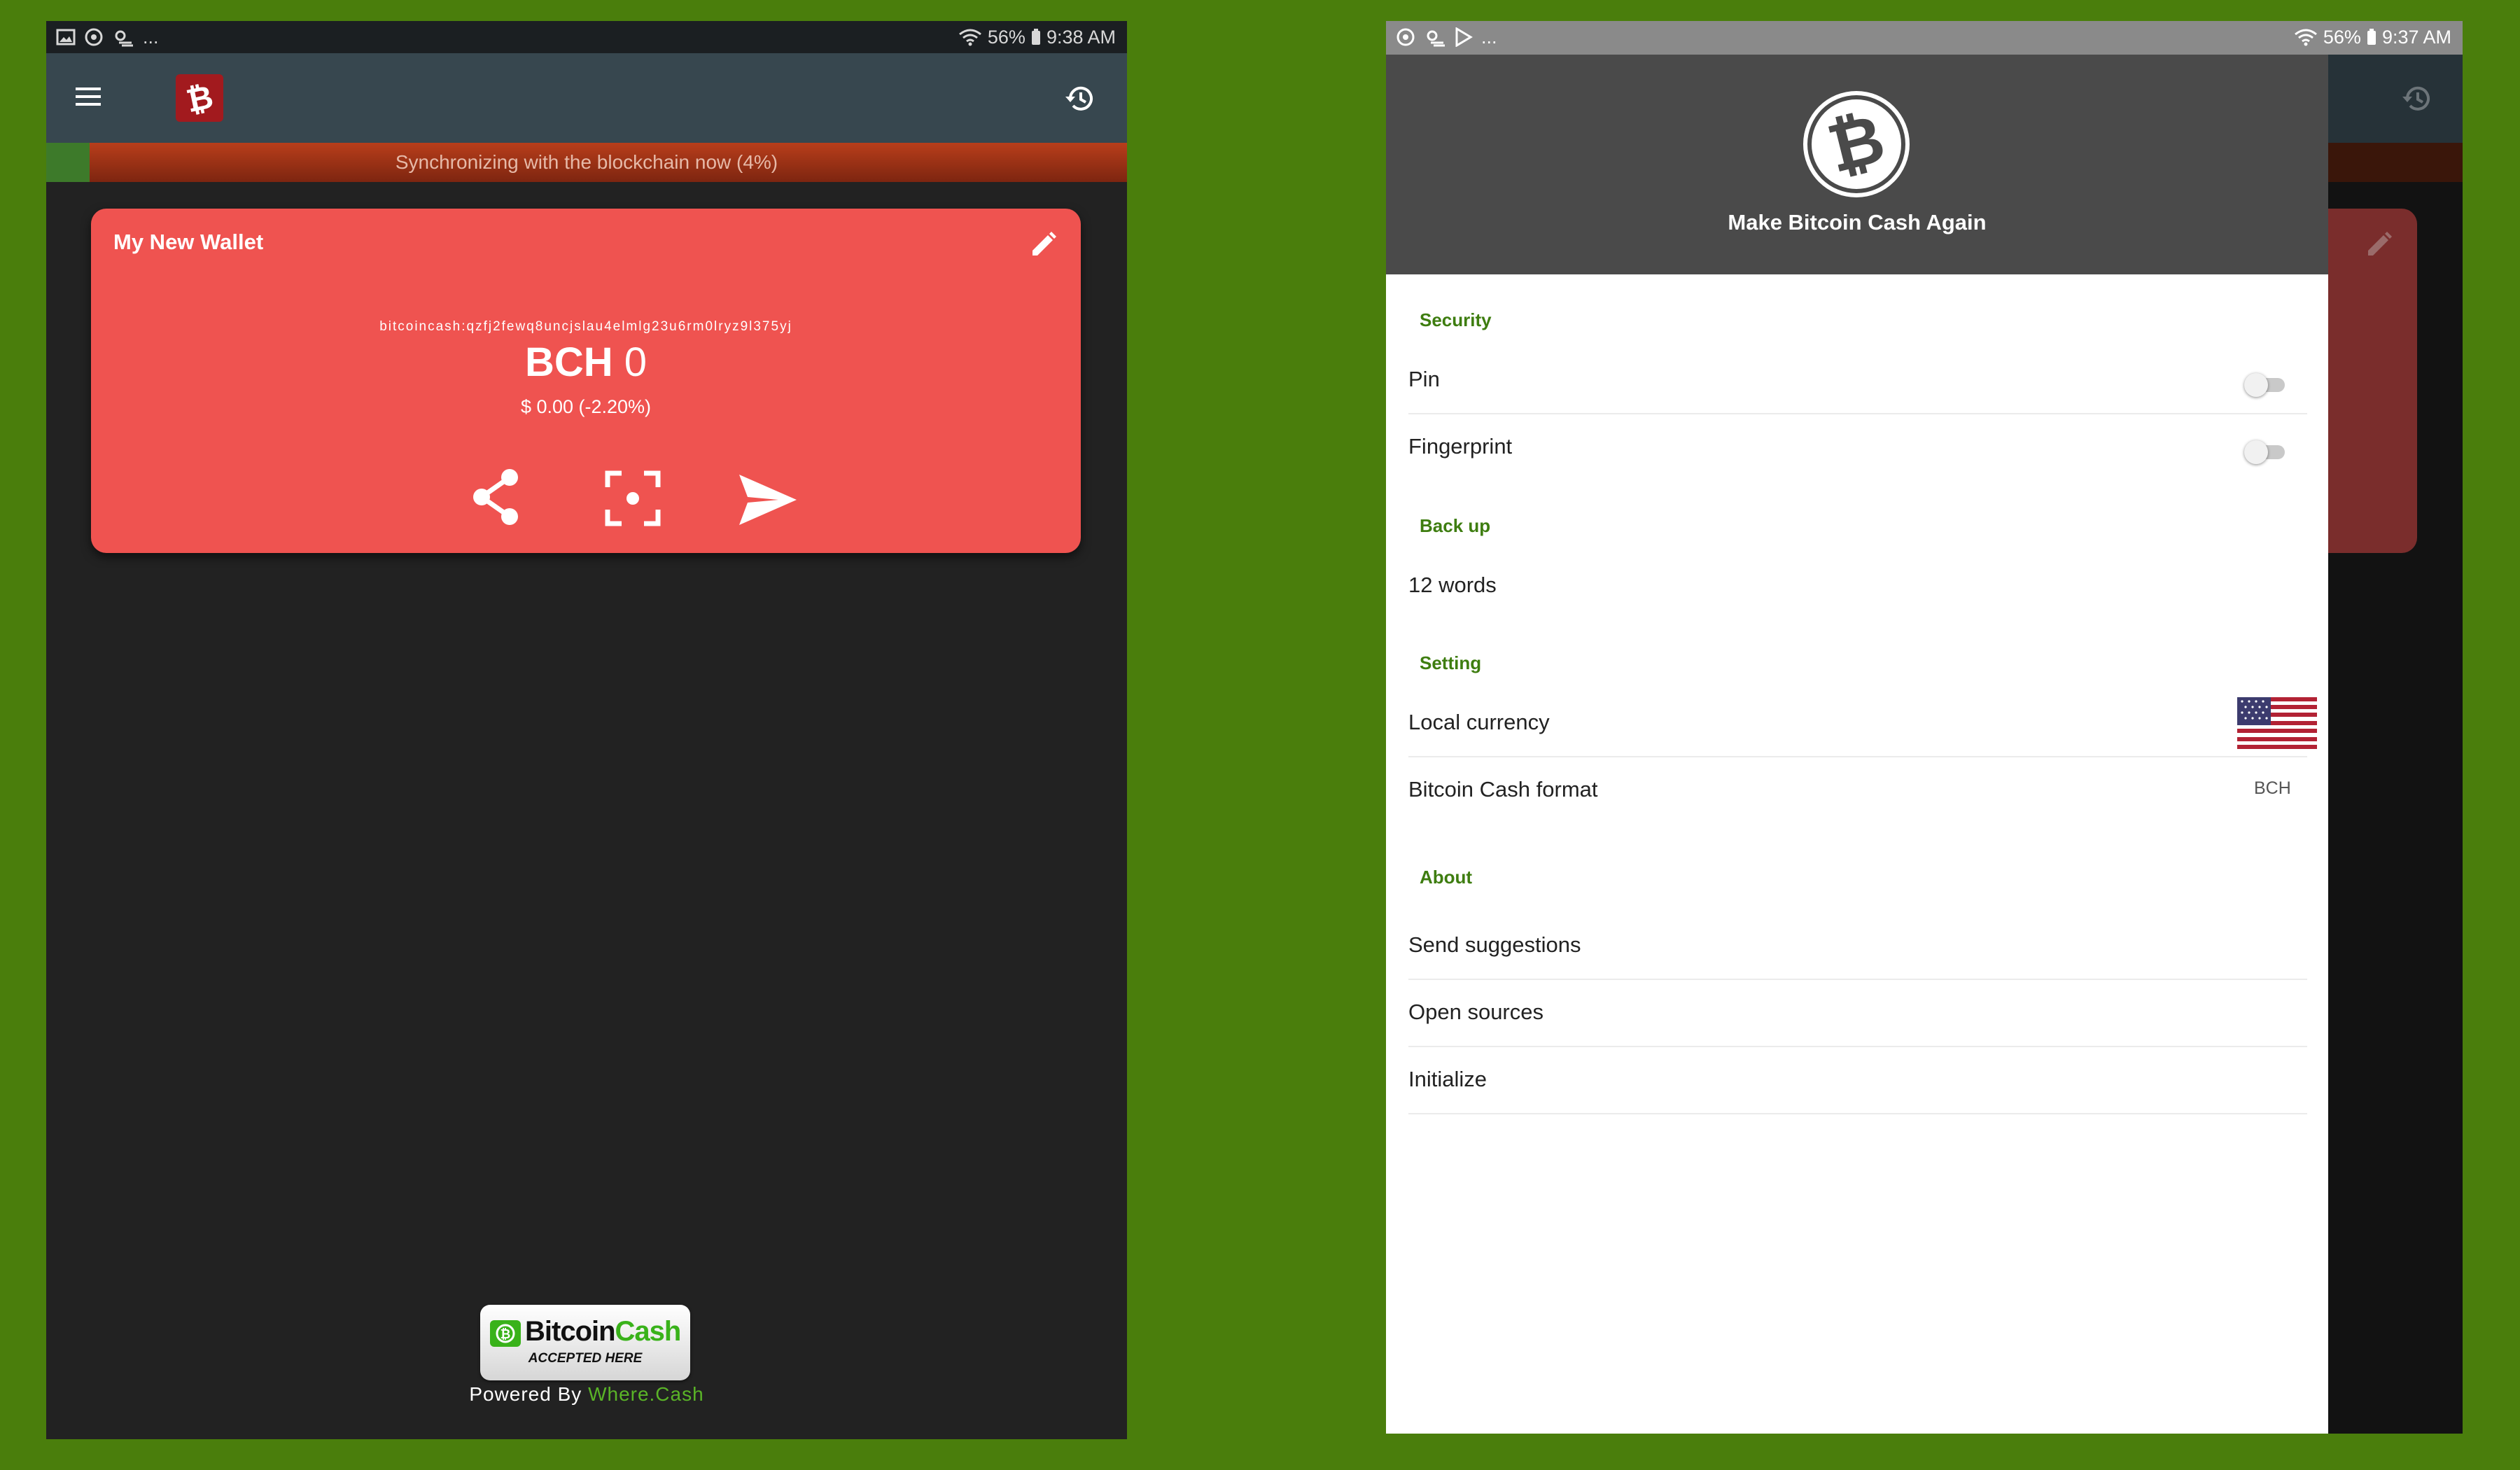 This screenshot has width=2520, height=1470. I want to click on fingerprint-toggle-knob, so click(2256, 452).